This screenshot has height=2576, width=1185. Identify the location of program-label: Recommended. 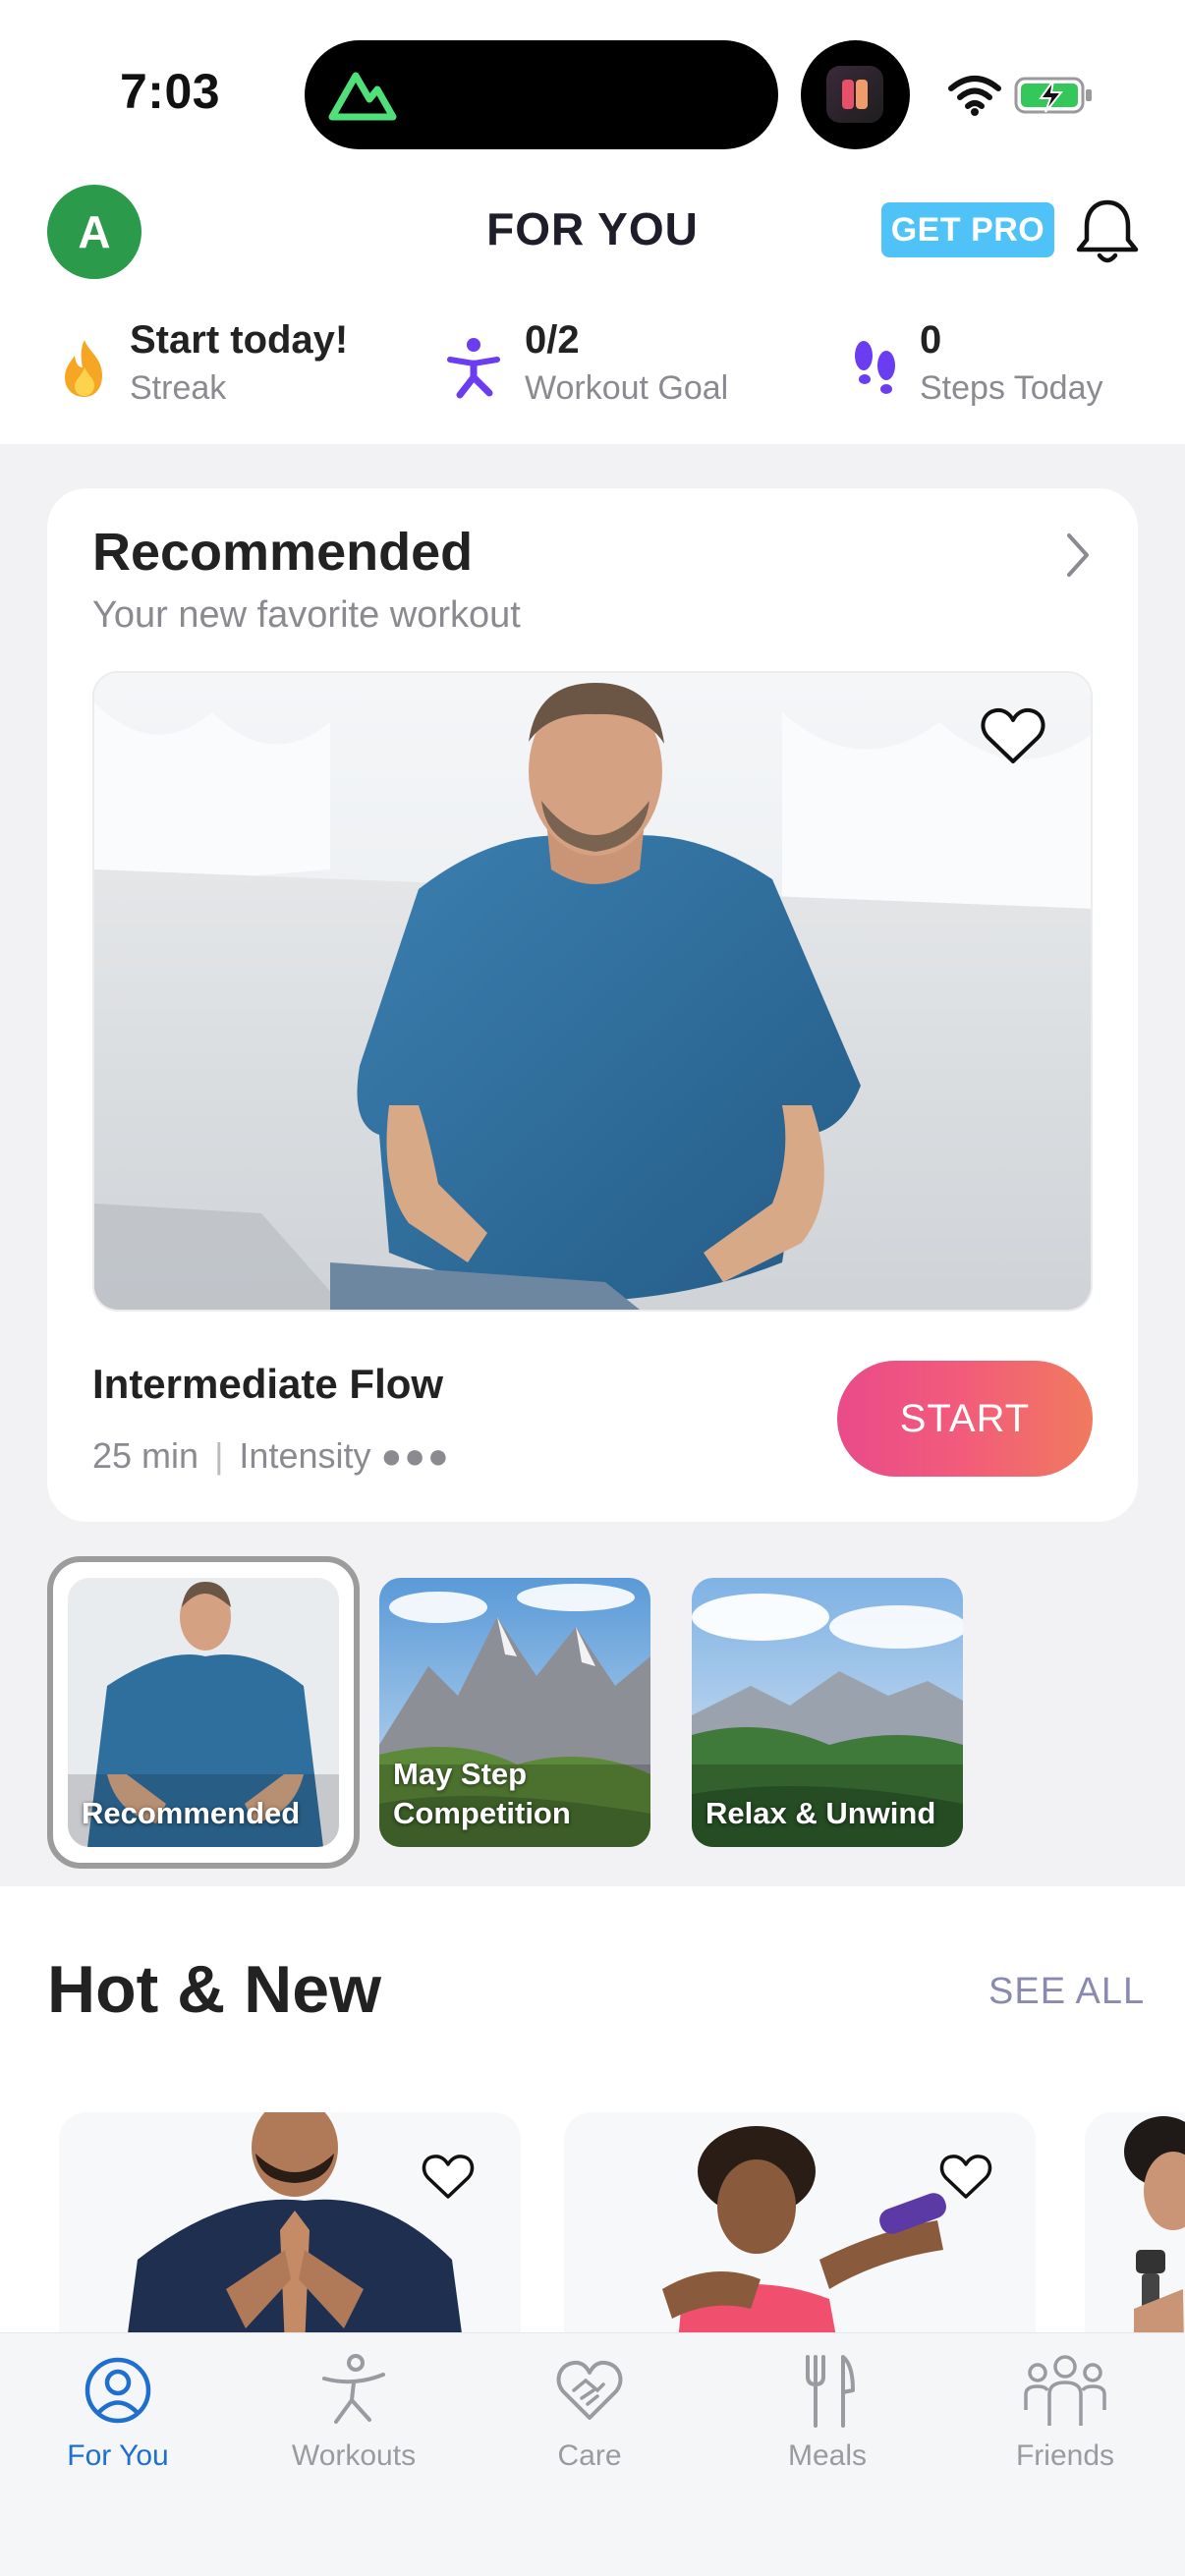
(192, 1813).